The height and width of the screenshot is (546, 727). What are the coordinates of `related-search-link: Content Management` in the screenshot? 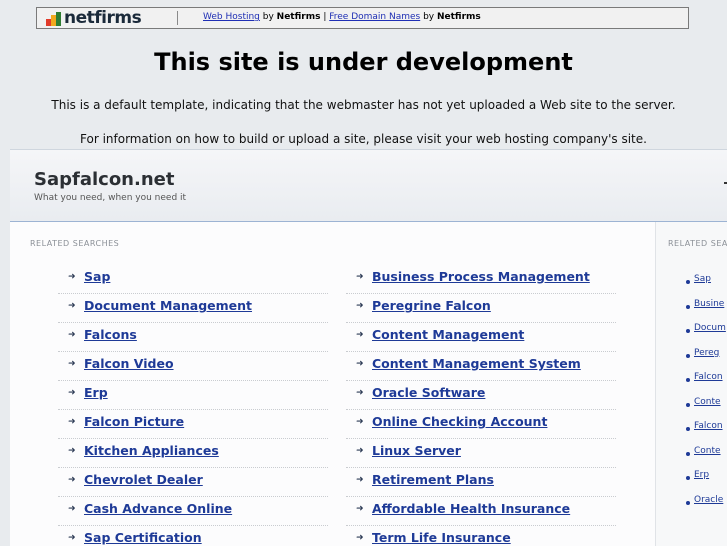 It's located at (448, 334).